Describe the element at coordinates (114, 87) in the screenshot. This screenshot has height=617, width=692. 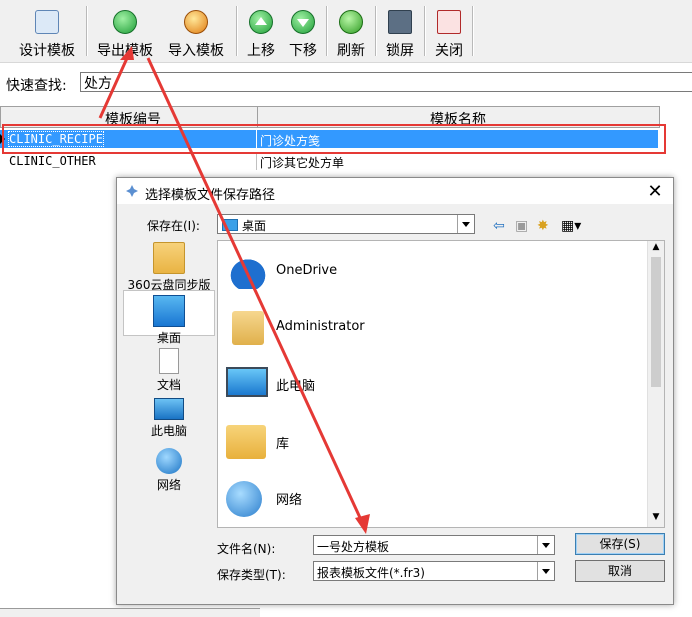
I see `annotation-arrow-line` at that location.